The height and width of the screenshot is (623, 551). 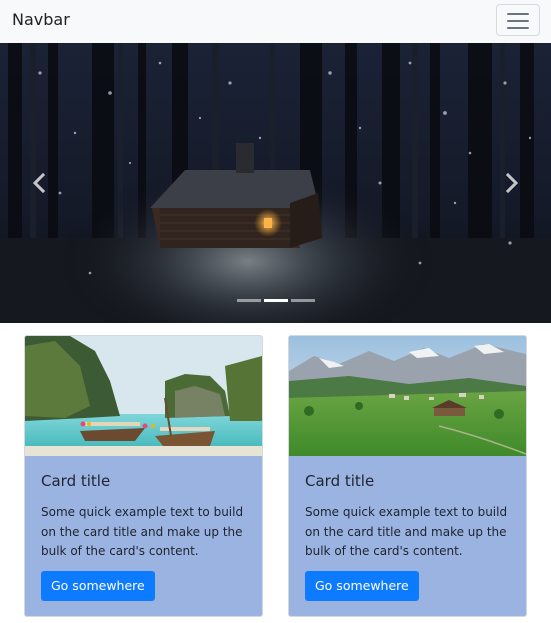 I want to click on carousel-next-button, so click(x=511, y=183).